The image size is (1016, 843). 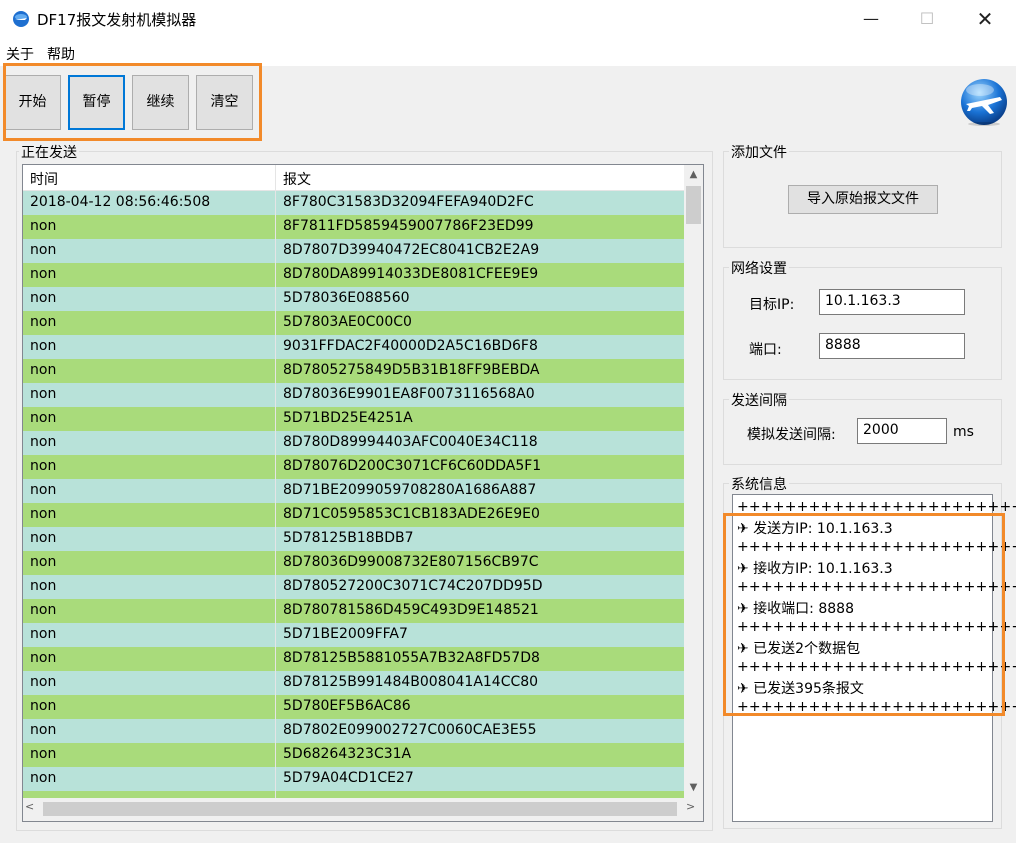 What do you see at coordinates (408, 226) in the screenshot?
I see `cell-message: 8F7811FD5859459007786F23ED99` at bounding box center [408, 226].